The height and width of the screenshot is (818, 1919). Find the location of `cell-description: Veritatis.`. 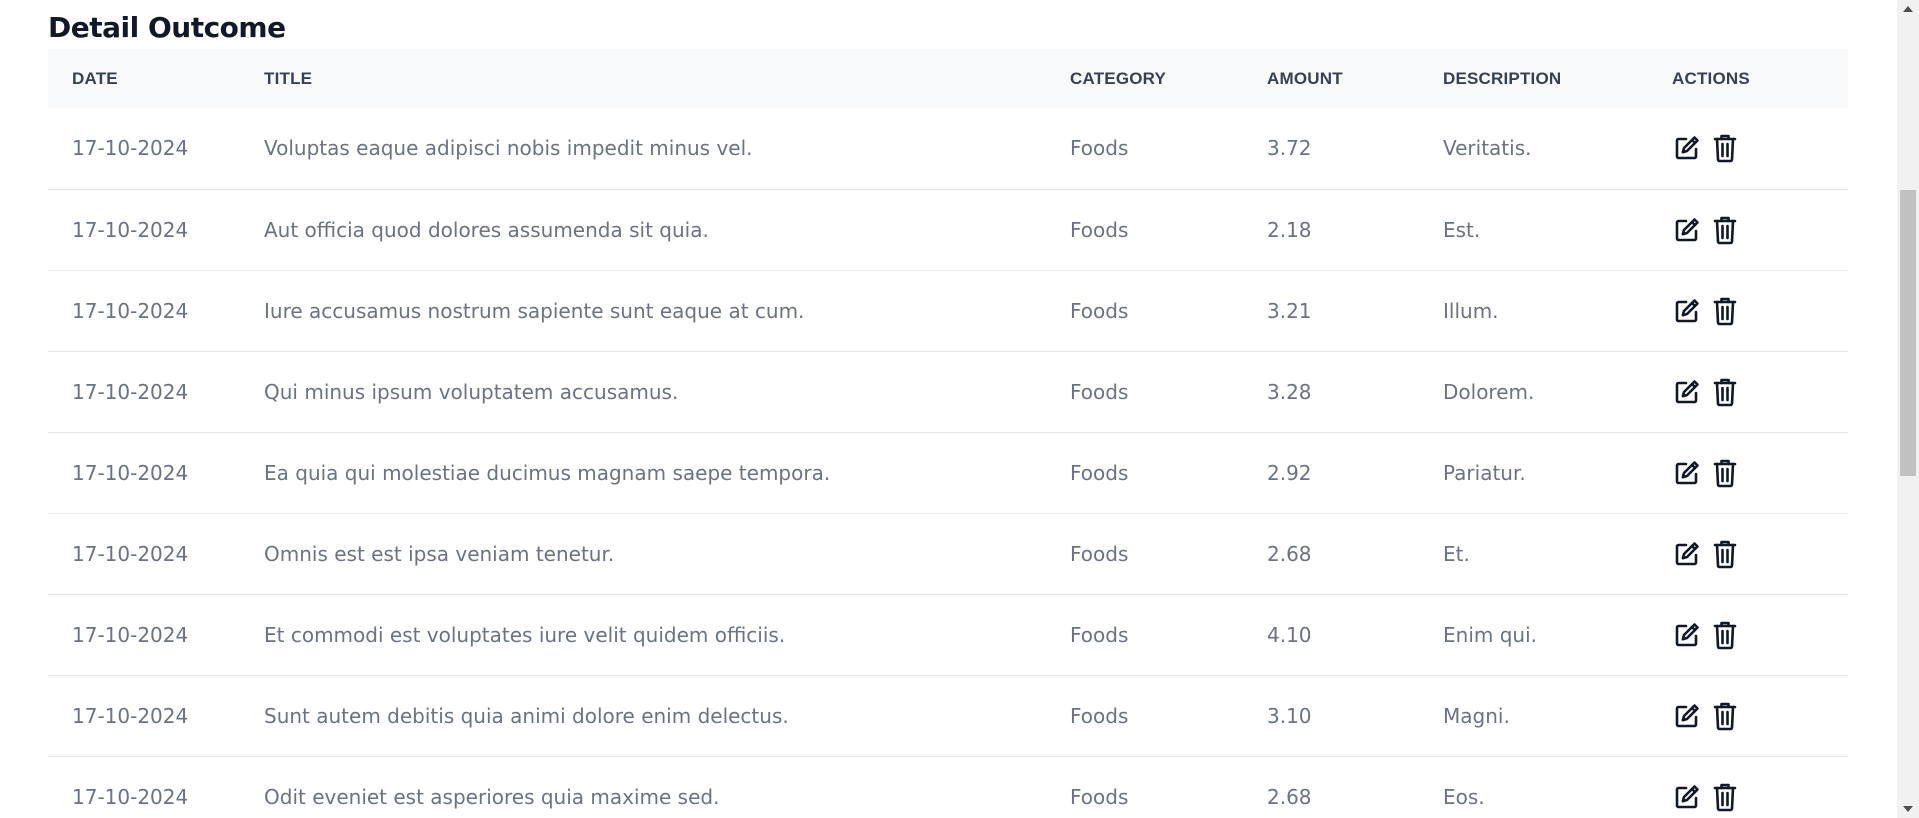

cell-description: Veritatis. is located at coordinates (1487, 148).